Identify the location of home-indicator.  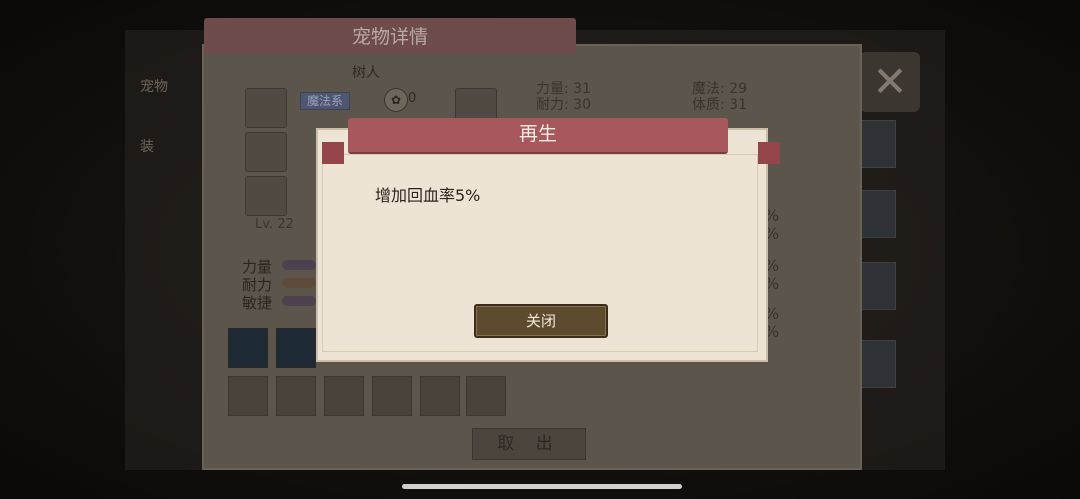
(542, 486).